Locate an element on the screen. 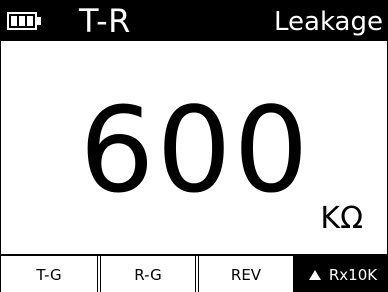 The width and height of the screenshot is (388, 292). test-type-label: Leakage is located at coordinates (328, 22).